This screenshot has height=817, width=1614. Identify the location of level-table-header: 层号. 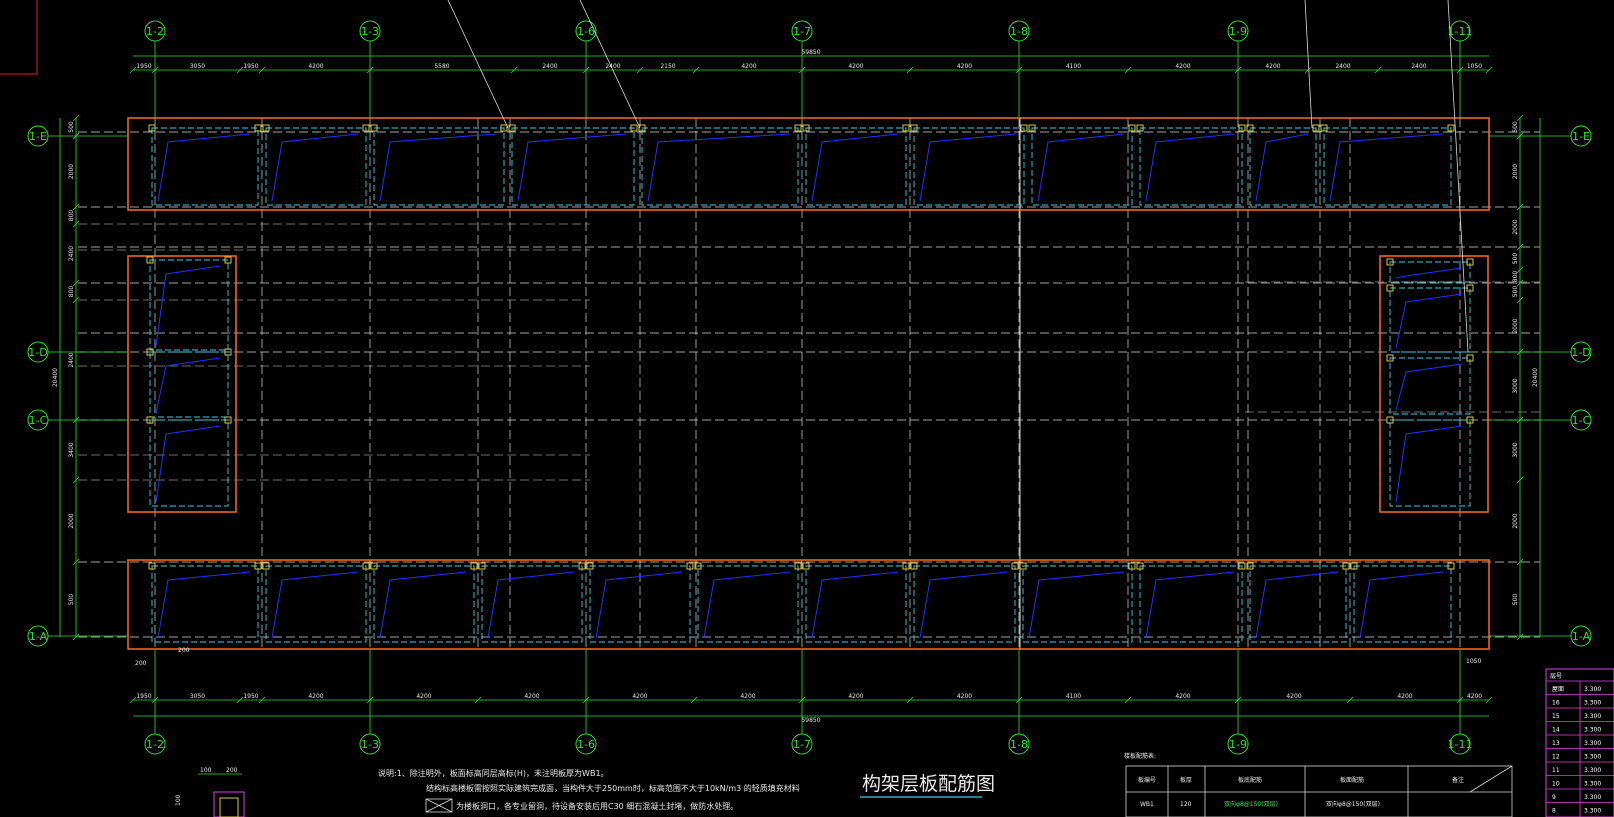
(1556, 676).